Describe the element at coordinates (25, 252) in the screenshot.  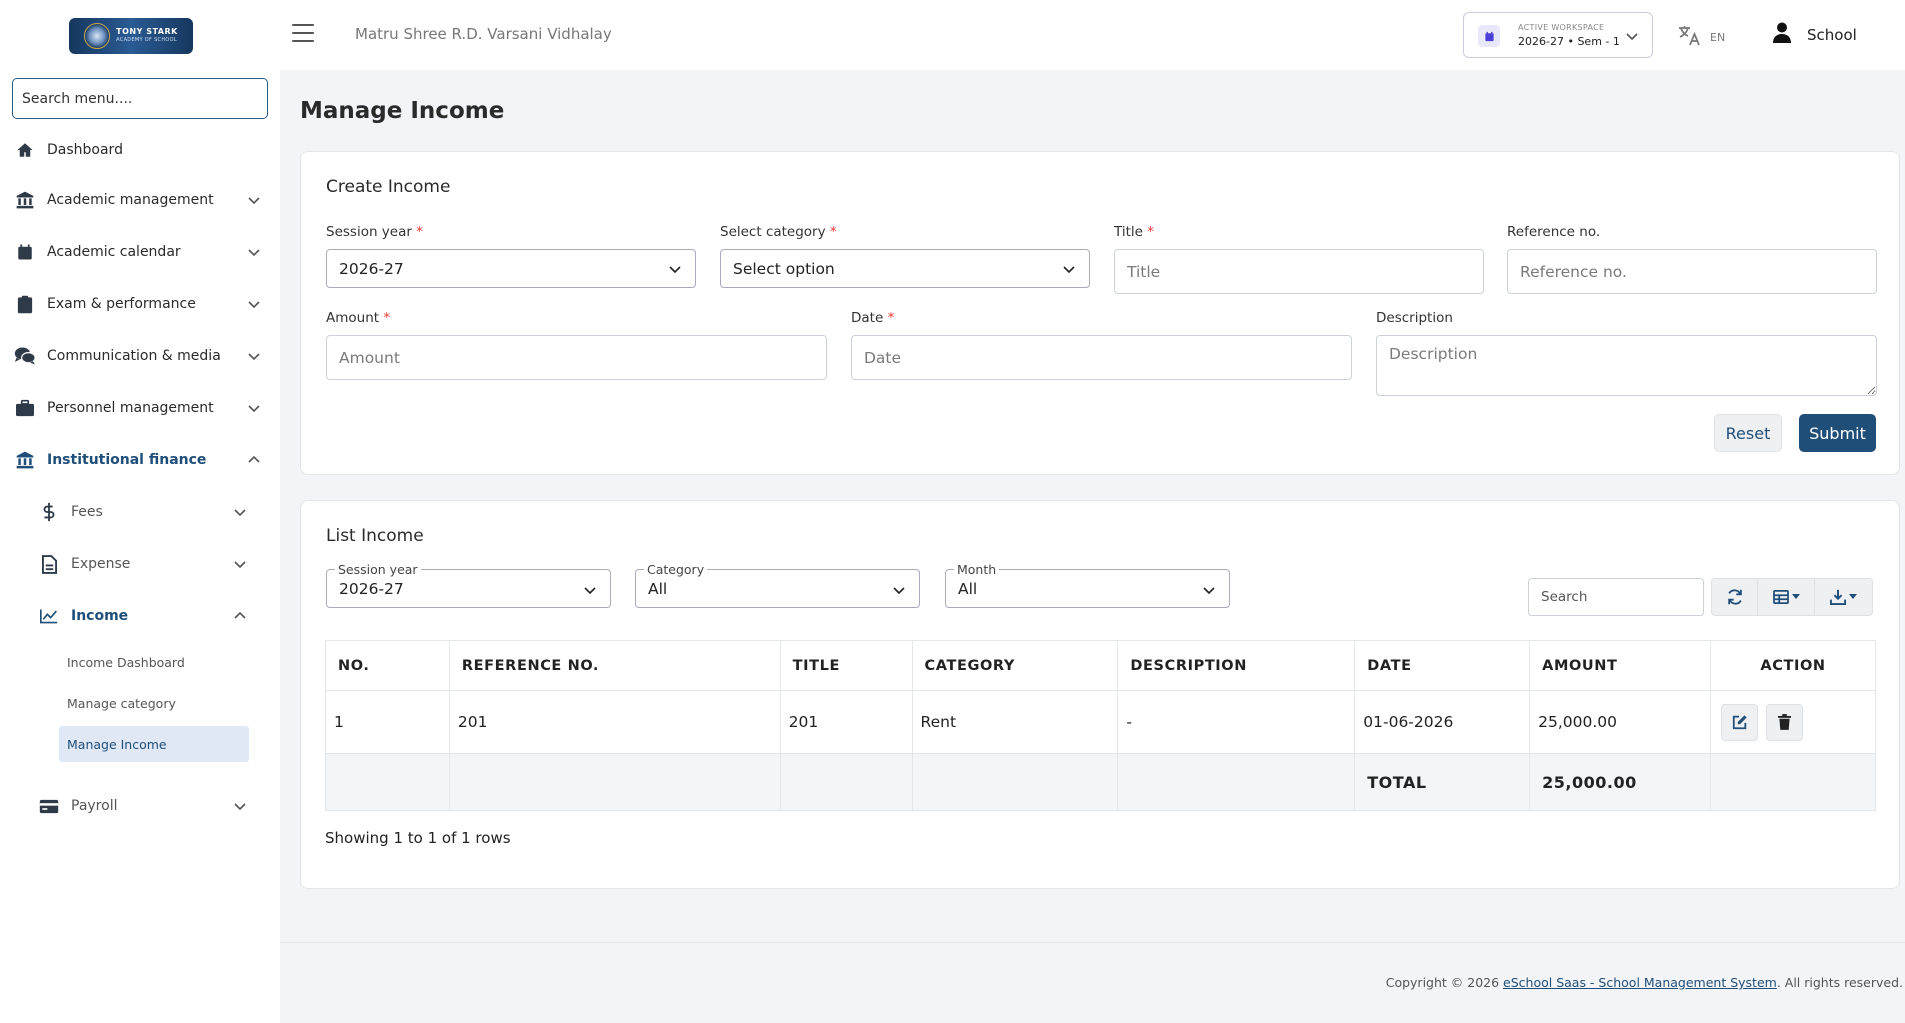
I see `calendar-icon` at that location.